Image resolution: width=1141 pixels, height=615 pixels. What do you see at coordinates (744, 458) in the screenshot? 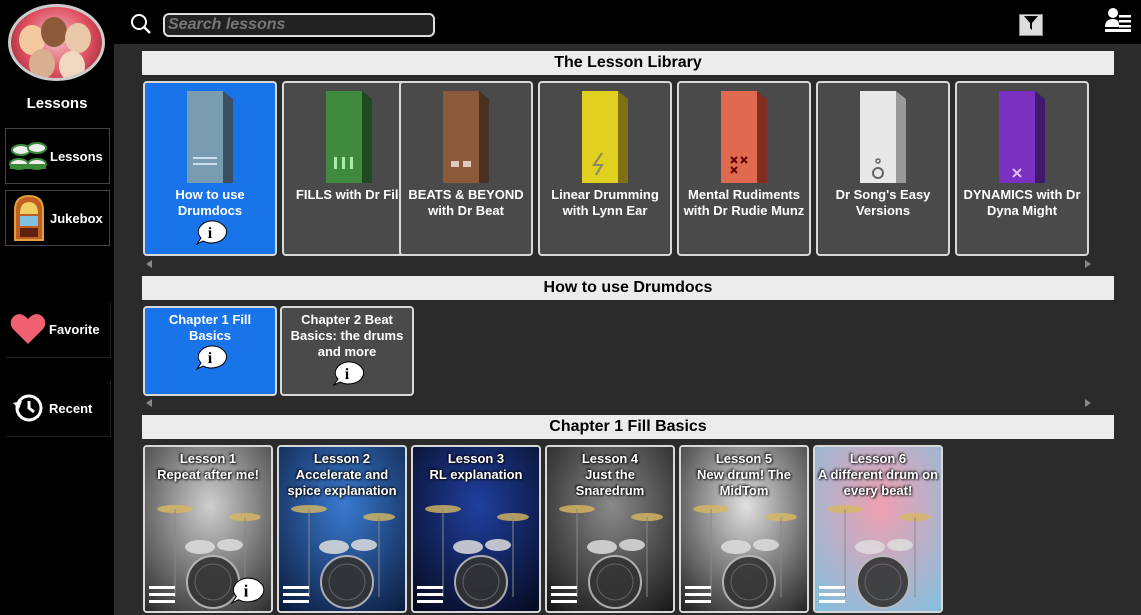
I see `lesson-title: Lesson 5` at bounding box center [744, 458].